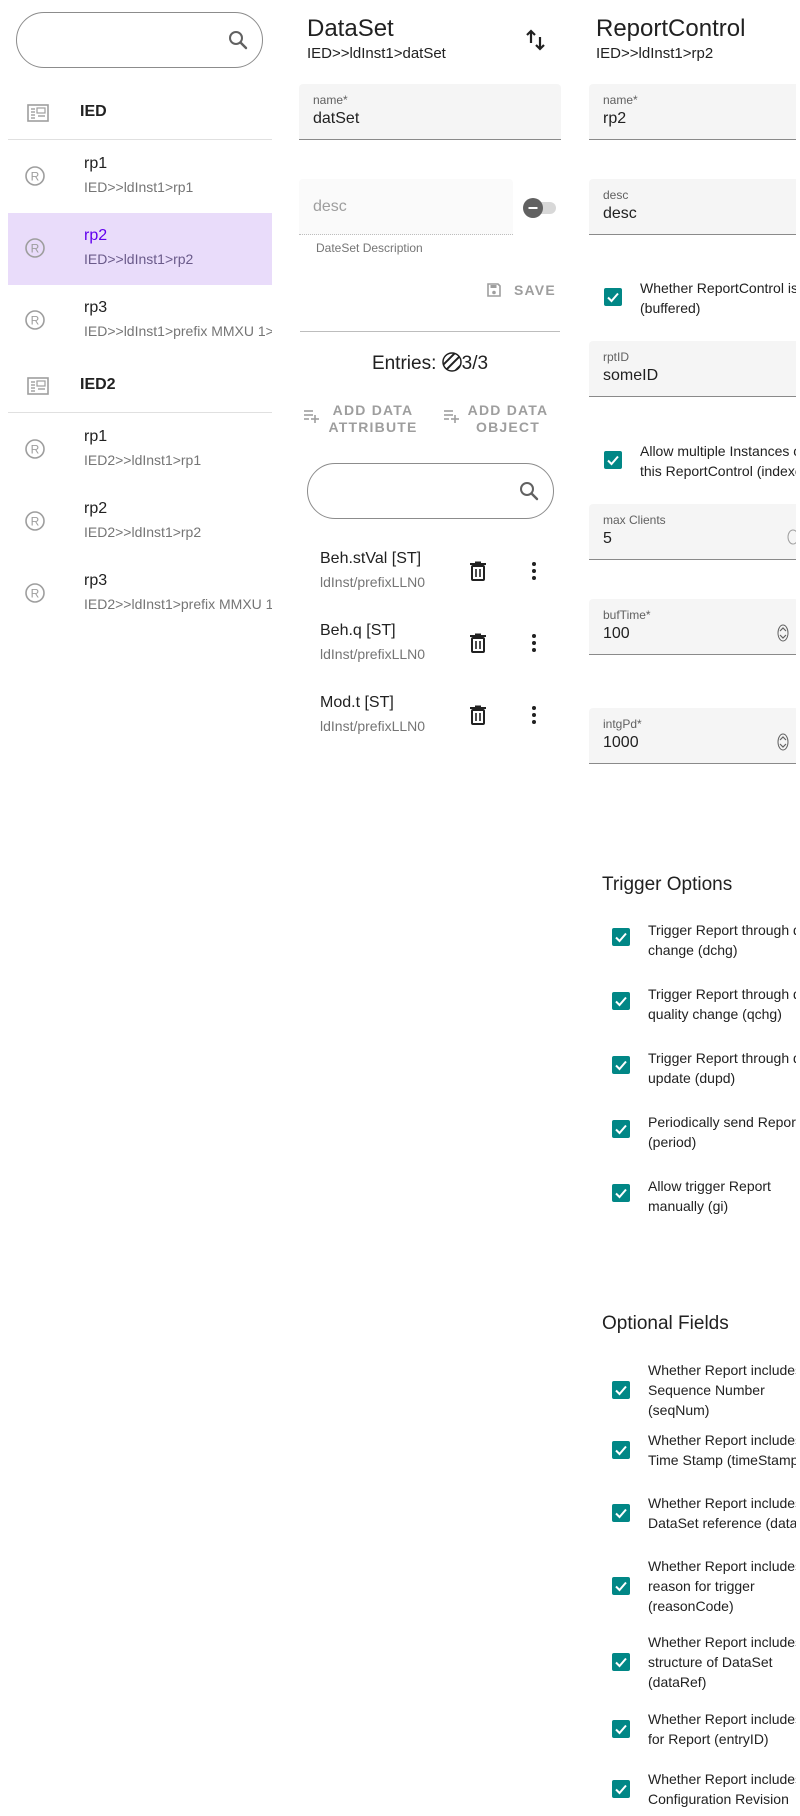 Image resolution: width=800 pixels, height=1816 pixels. I want to click on optional-field-label-line3: (dataRef), so click(677, 1682).